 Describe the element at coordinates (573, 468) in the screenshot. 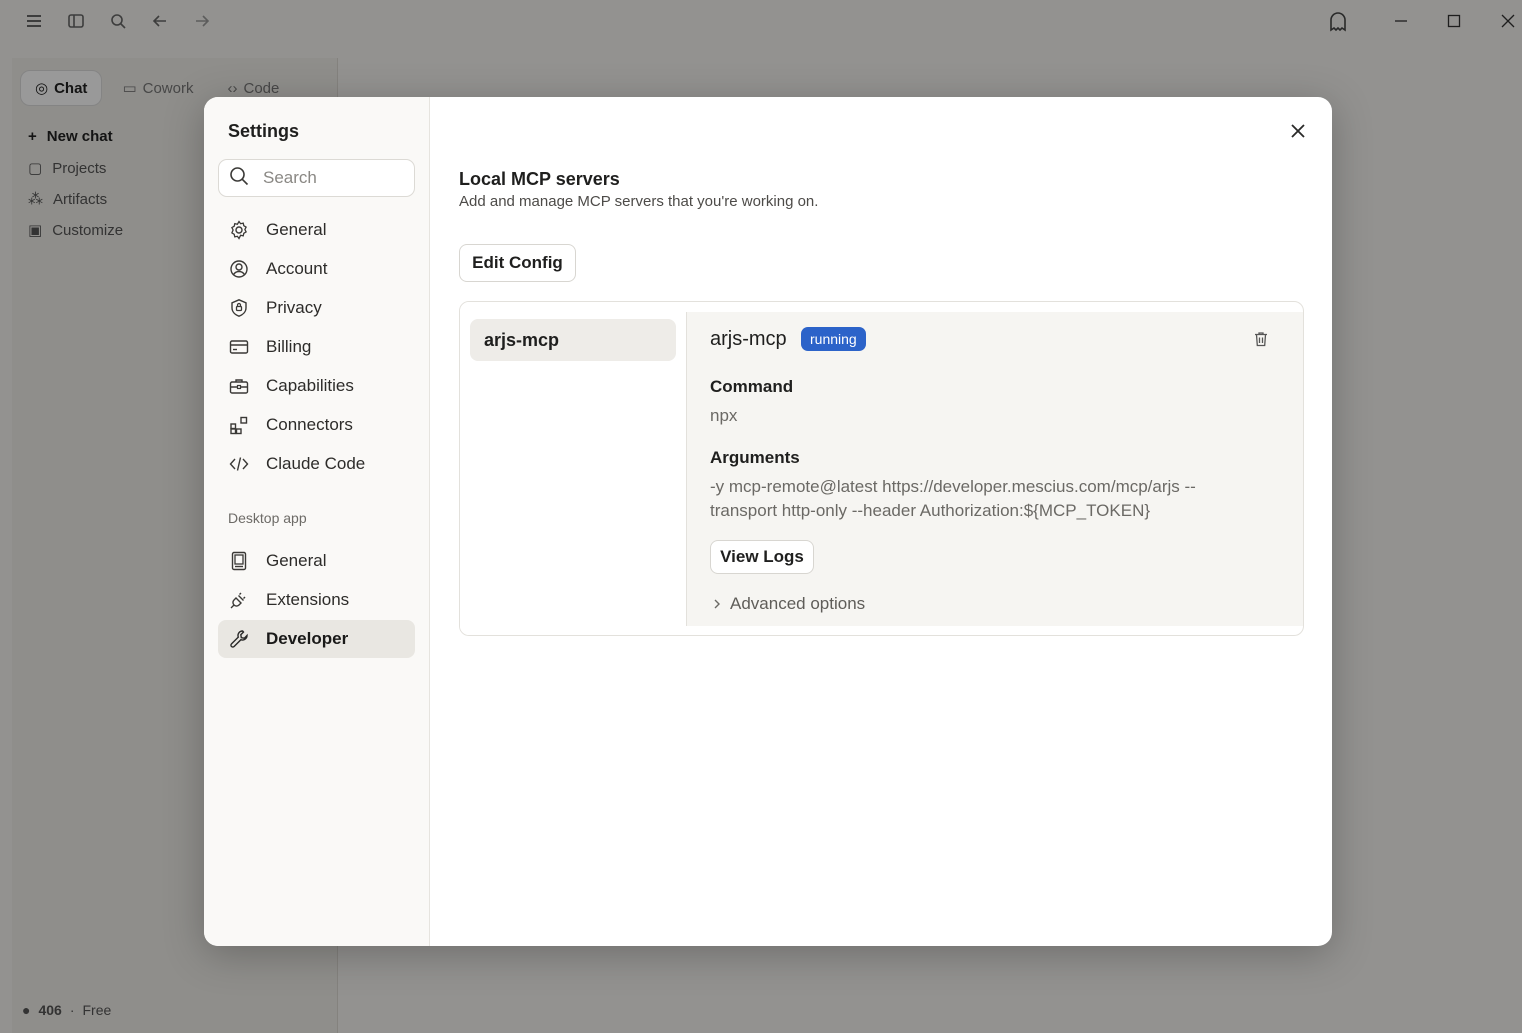

I see `server-list: arjs-mcp` at that location.